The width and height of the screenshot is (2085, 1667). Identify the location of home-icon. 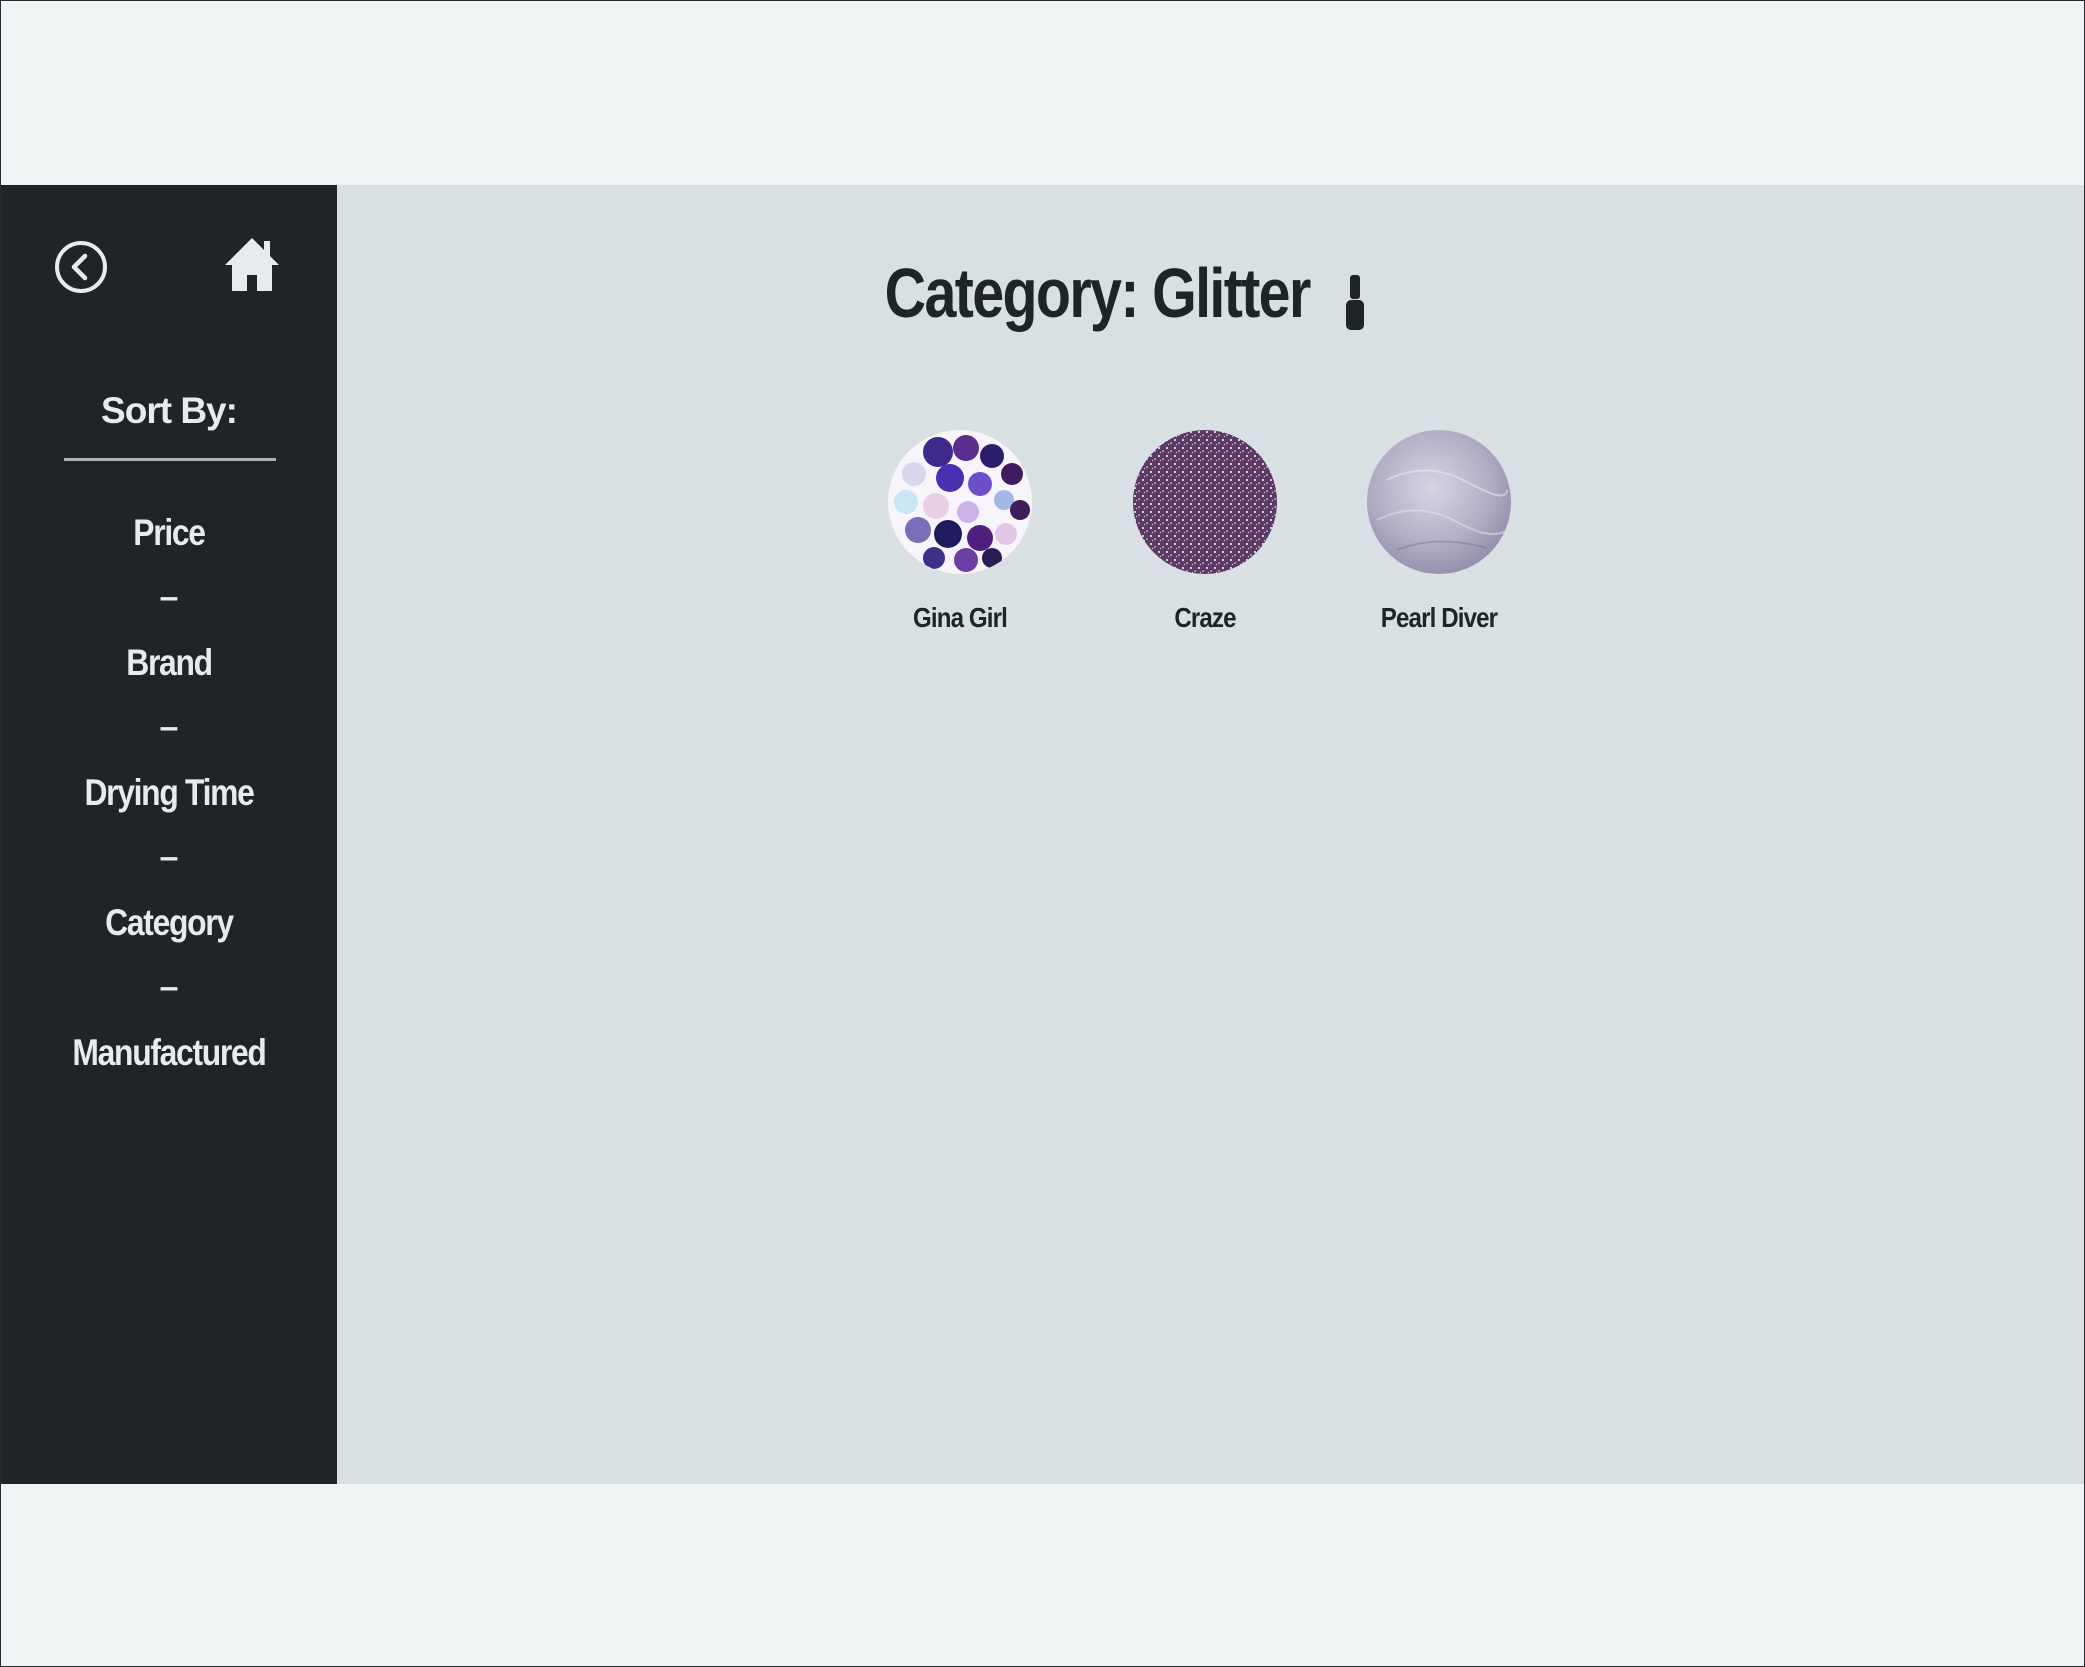
(252, 264).